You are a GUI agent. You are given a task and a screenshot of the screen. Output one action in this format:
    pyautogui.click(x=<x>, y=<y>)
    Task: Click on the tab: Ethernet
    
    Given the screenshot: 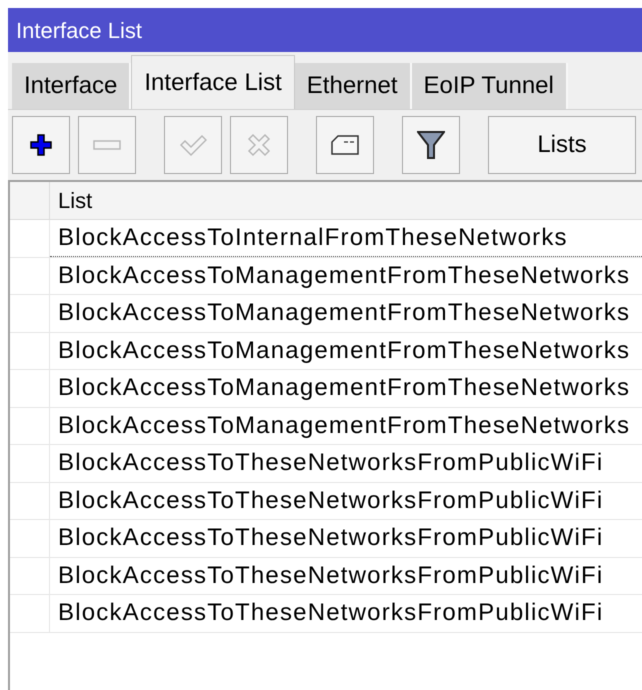 What is the action you would take?
    pyautogui.click(x=353, y=86)
    